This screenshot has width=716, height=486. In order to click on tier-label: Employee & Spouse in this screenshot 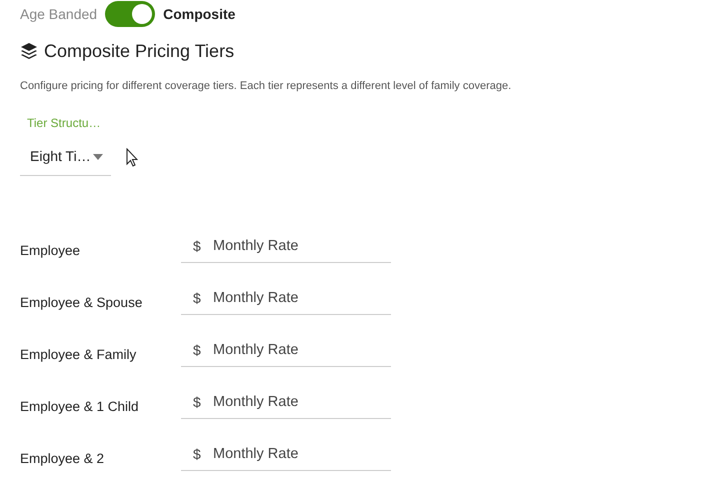, I will do `click(82, 302)`.